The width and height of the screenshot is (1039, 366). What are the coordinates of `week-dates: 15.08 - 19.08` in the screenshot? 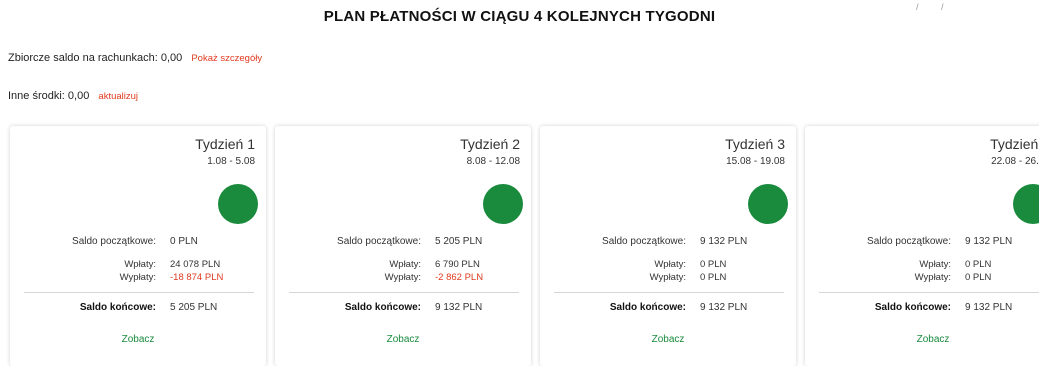 It's located at (755, 161).